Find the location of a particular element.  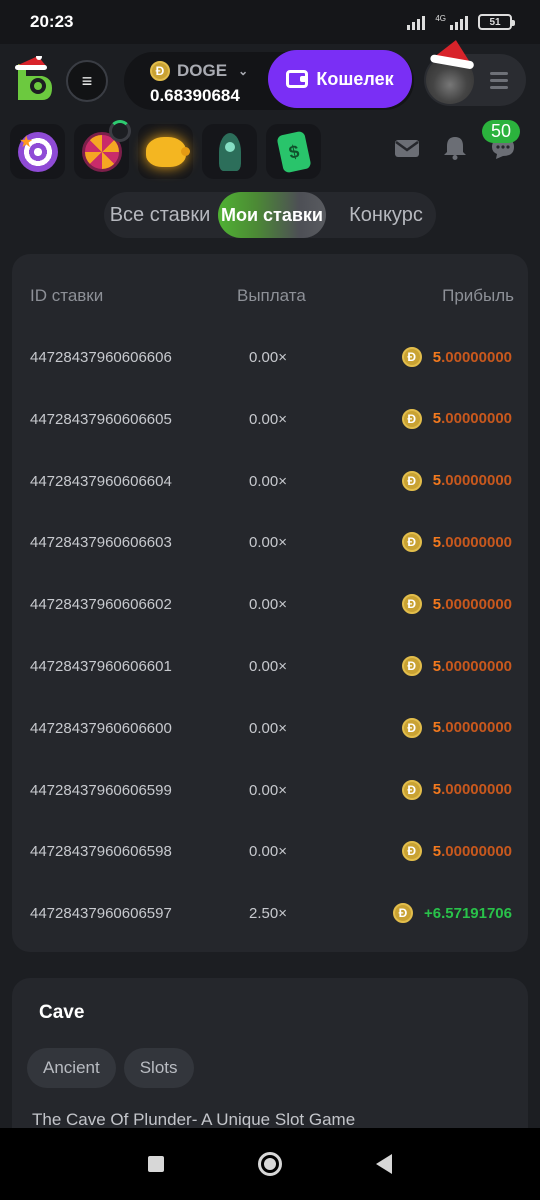

bet-id: 44728437960606598 is located at coordinates (101, 852).